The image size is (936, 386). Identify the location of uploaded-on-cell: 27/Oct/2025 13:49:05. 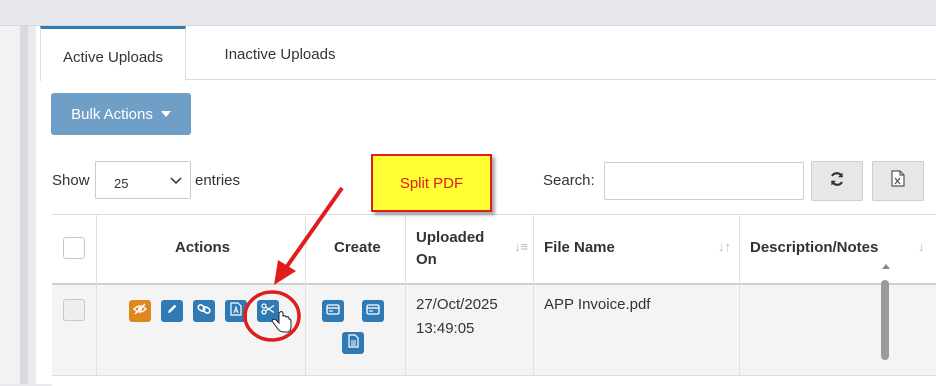
(470, 330).